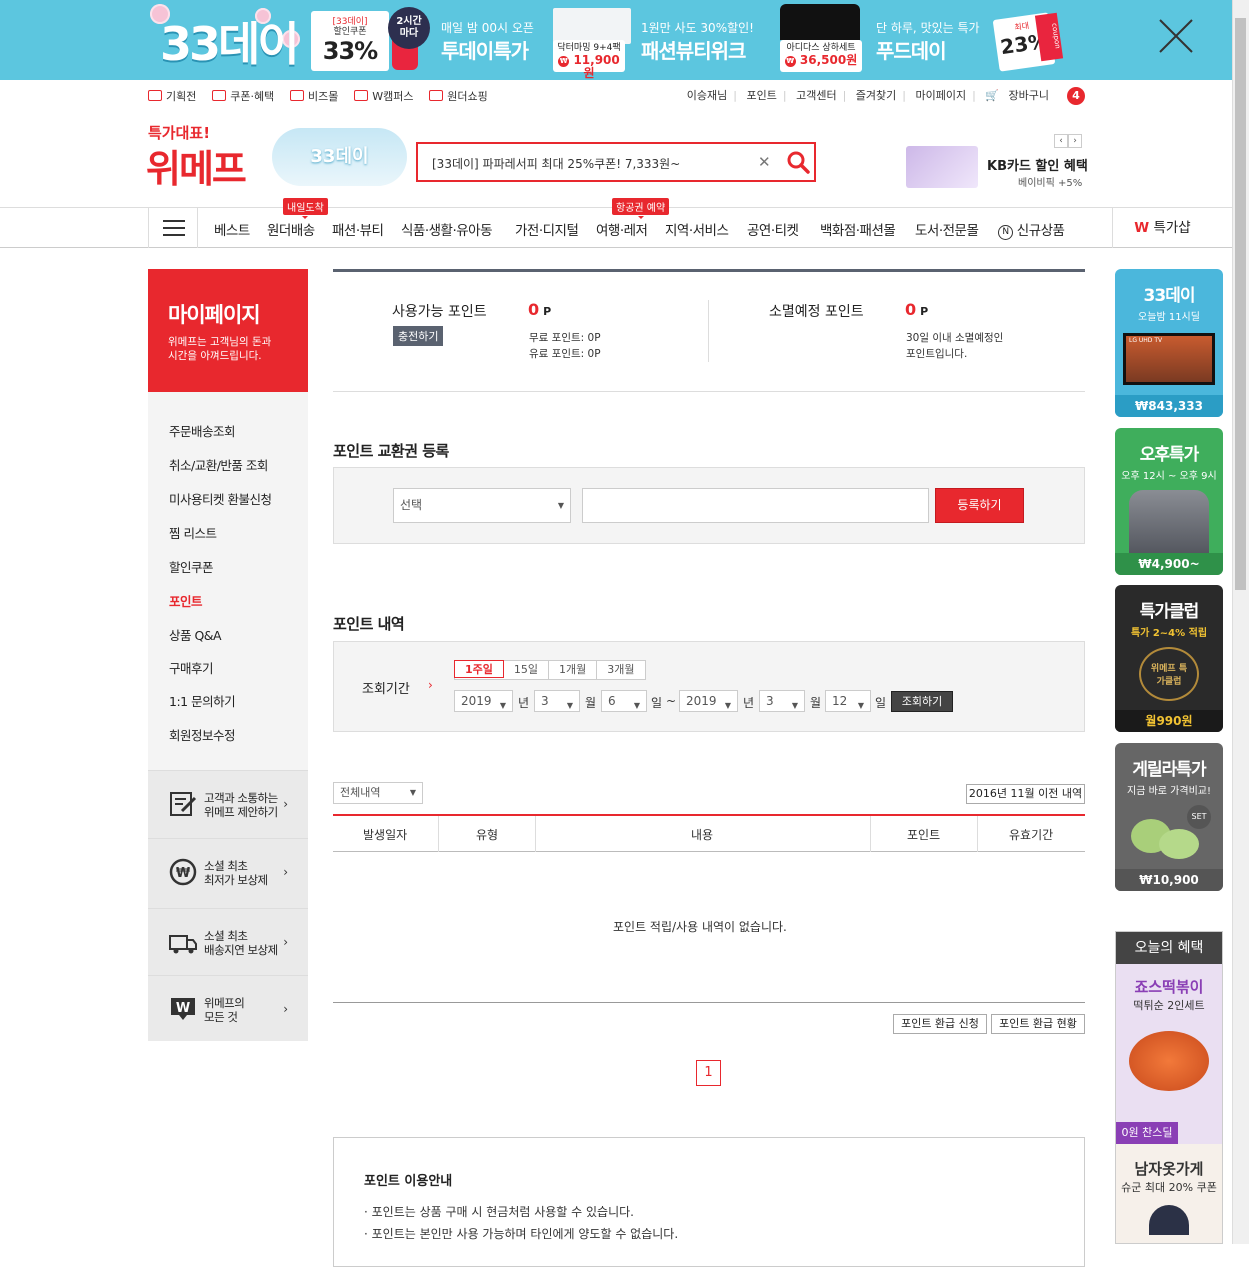 The width and height of the screenshot is (1249, 1267). What do you see at coordinates (482, 505) in the screenshot?
I see `voucher-type-select: 선택` at bounding box center [482, 505].